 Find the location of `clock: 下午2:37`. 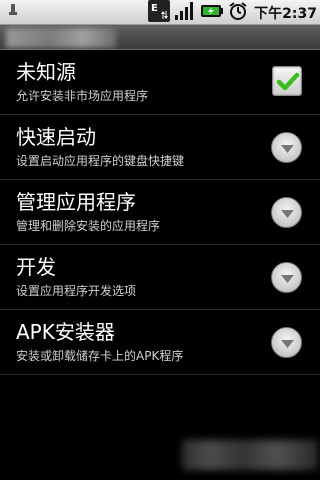

clock: 下午2:37 is located at coordinates (285, 13).